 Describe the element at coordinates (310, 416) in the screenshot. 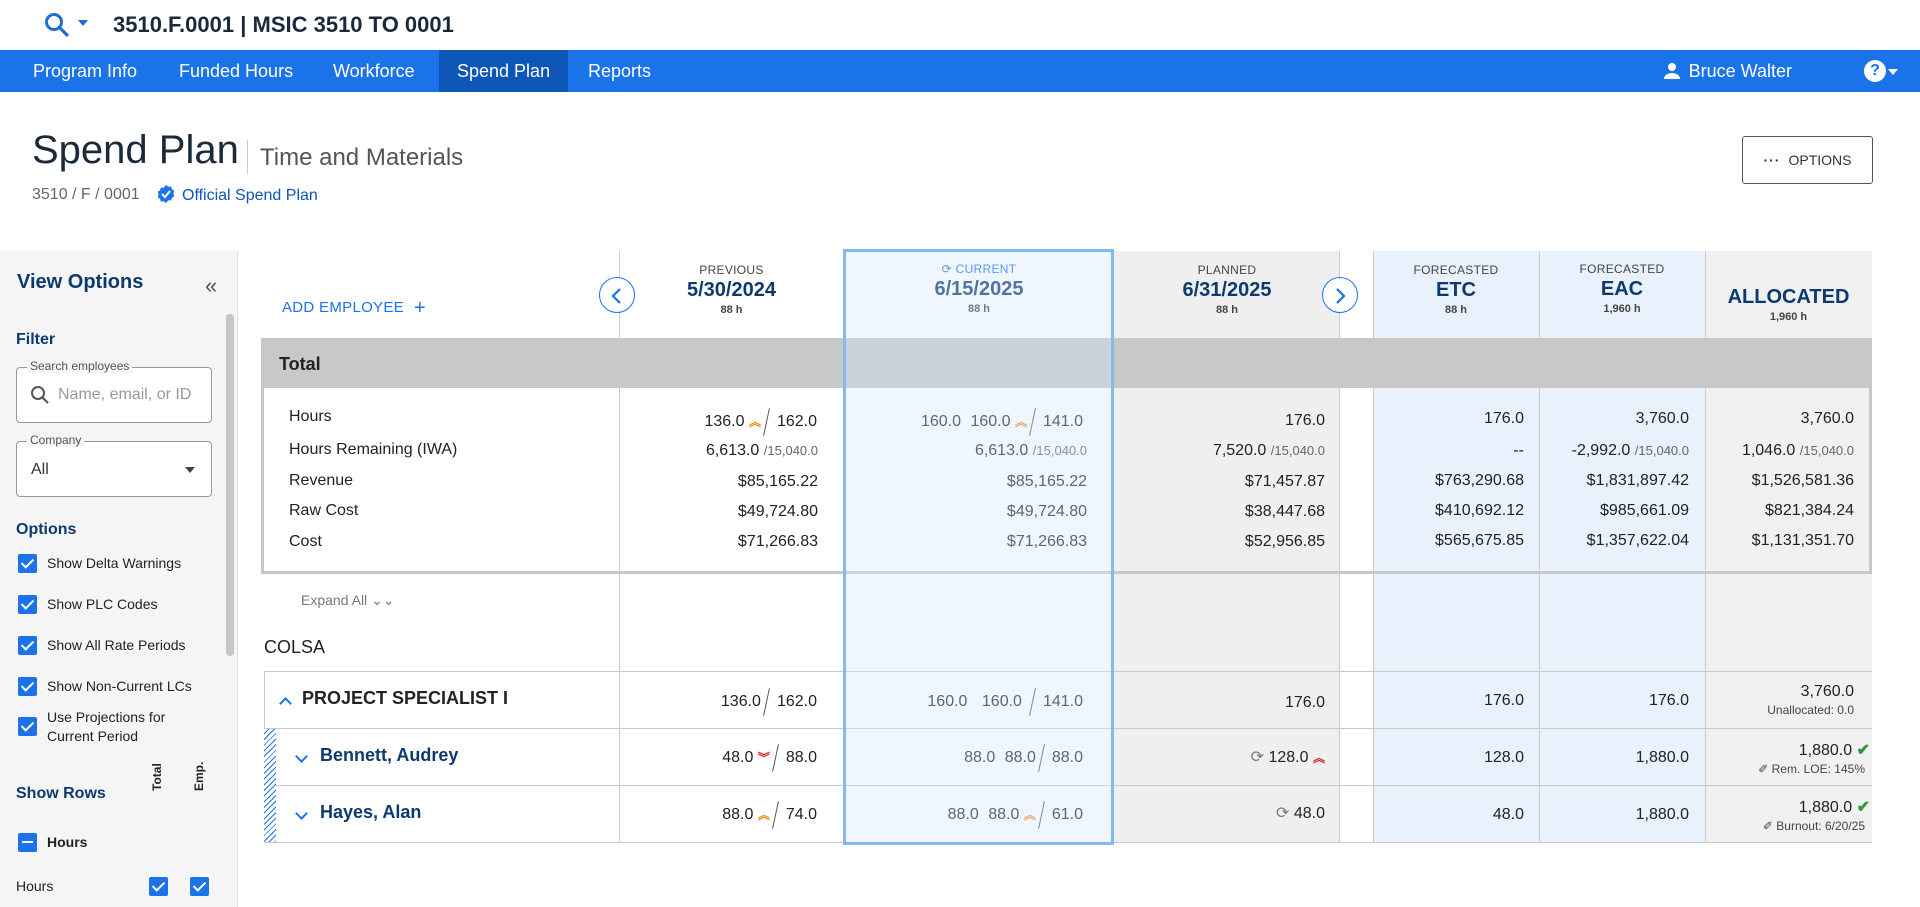

I see `total-row-label: Hours` at that location.